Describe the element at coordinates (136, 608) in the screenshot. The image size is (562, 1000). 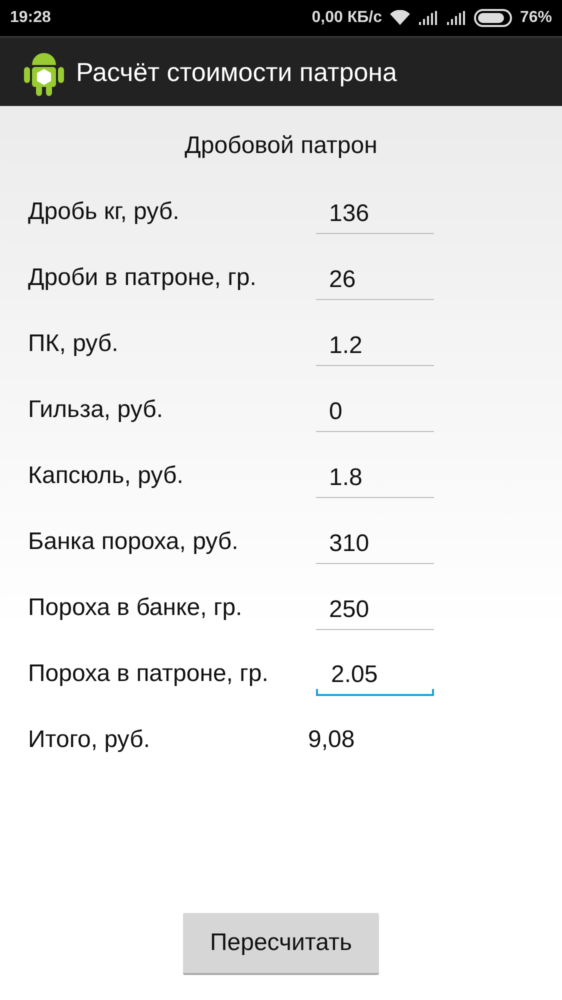
I see `field-label: Пороха в банке, гр.` at that location.